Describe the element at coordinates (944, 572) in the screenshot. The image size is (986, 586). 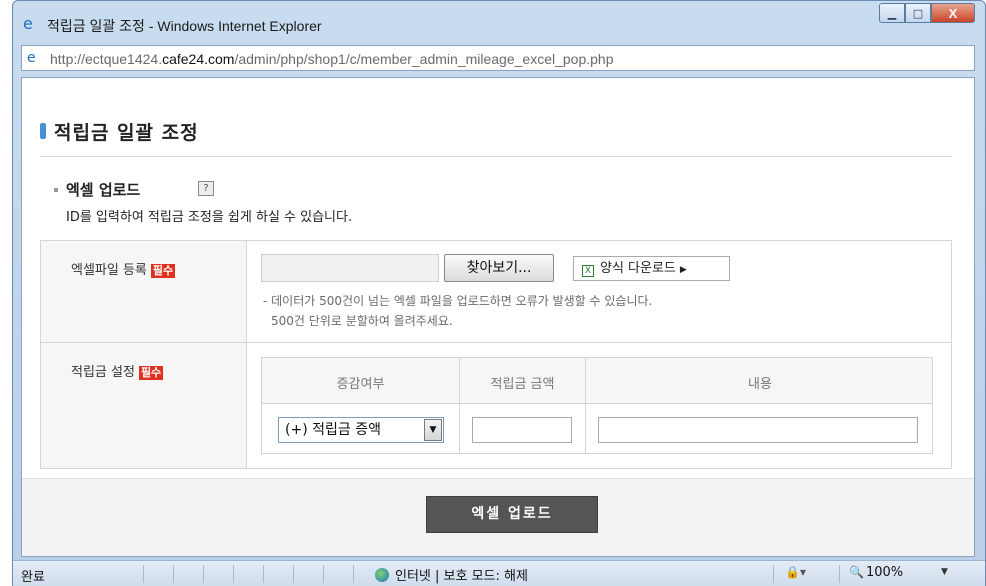
I see `zoom-dropdown-icon: ▼` at that location.